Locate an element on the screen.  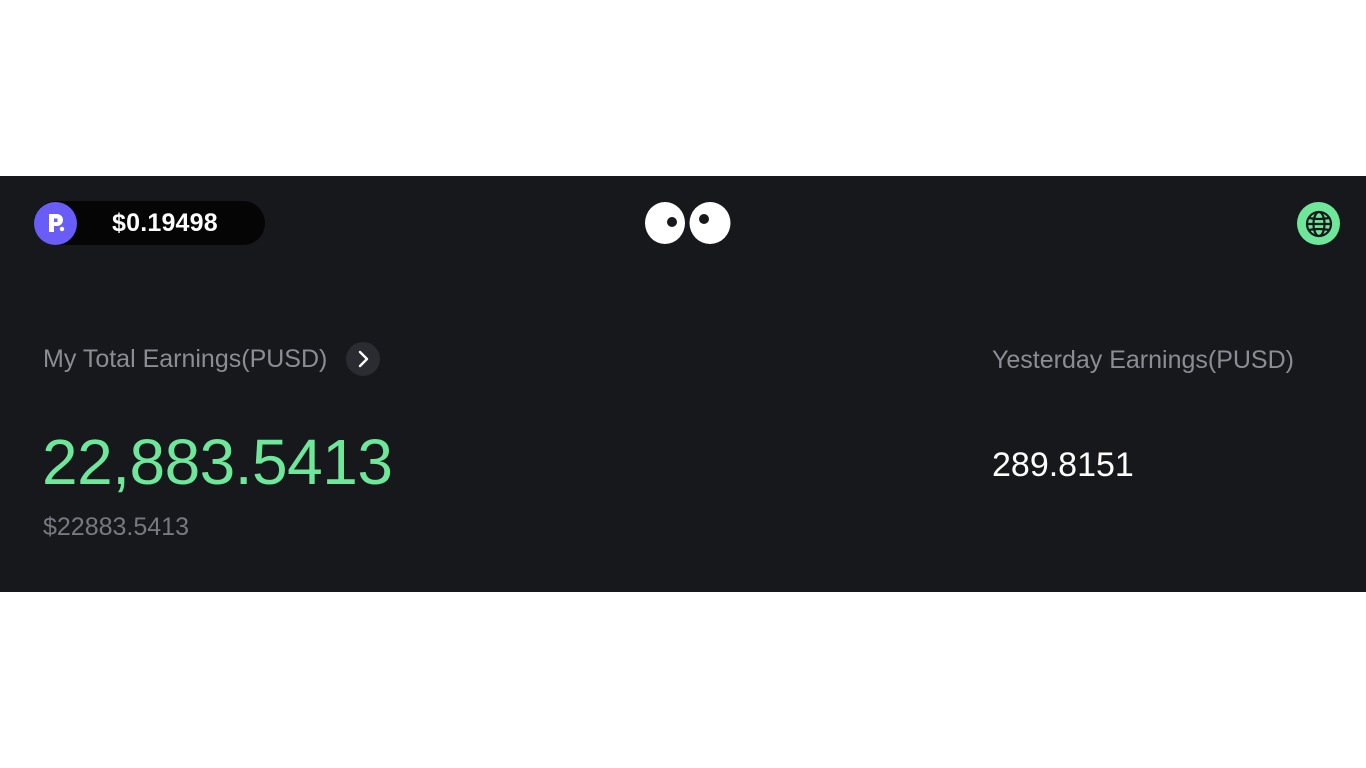
chevron-right-icon is located at coordinates (364, 359).